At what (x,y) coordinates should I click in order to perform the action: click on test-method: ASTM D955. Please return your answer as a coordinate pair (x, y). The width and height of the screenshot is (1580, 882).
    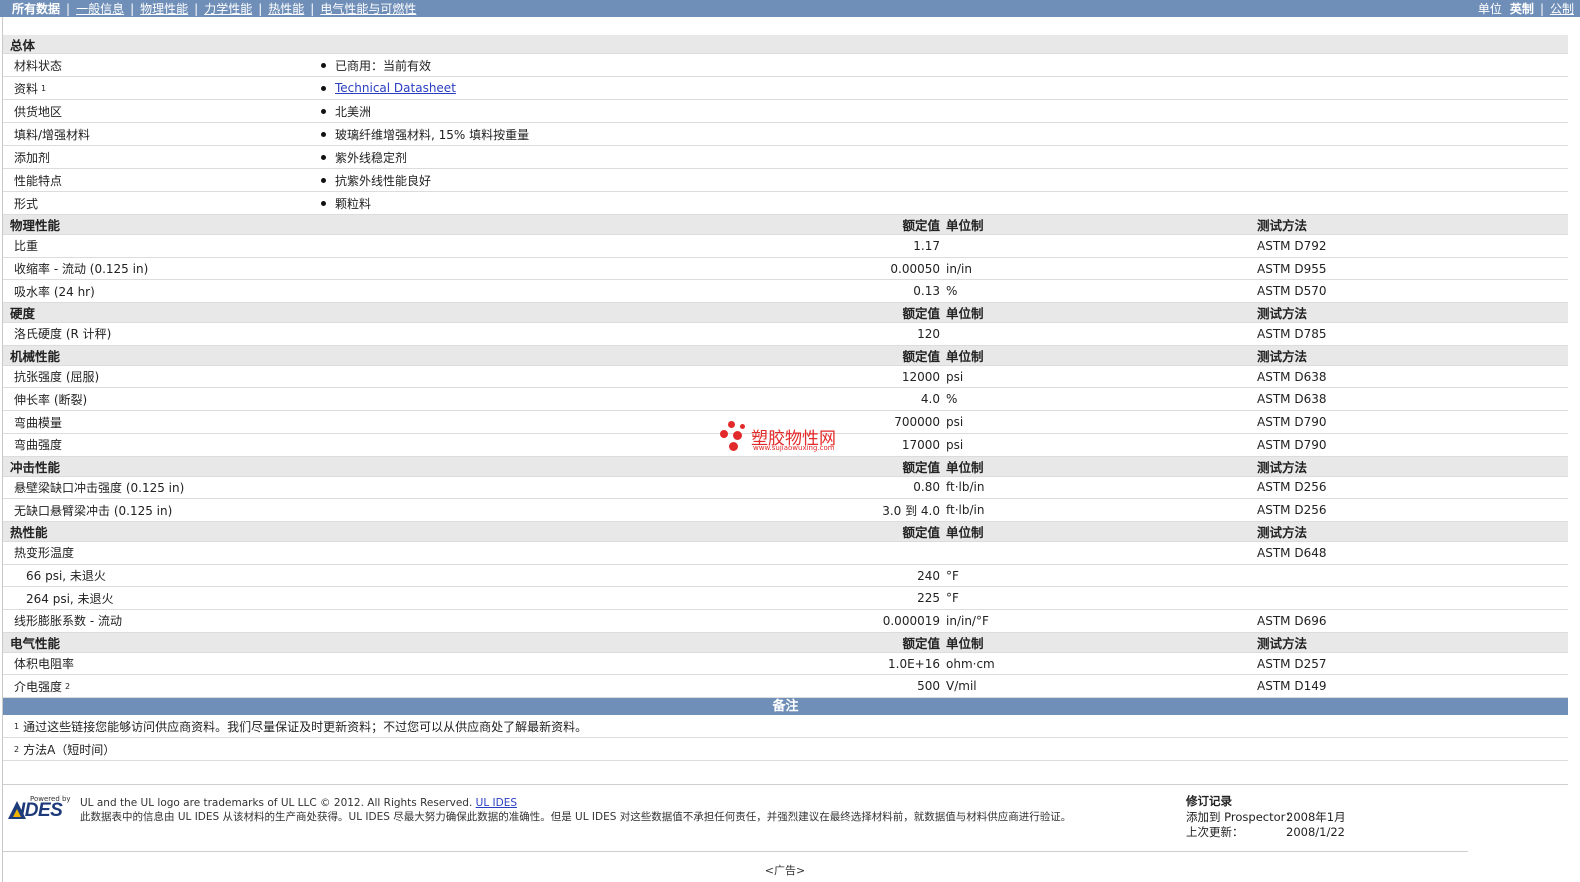
    Looking at the image, I should click on (1292, 268).